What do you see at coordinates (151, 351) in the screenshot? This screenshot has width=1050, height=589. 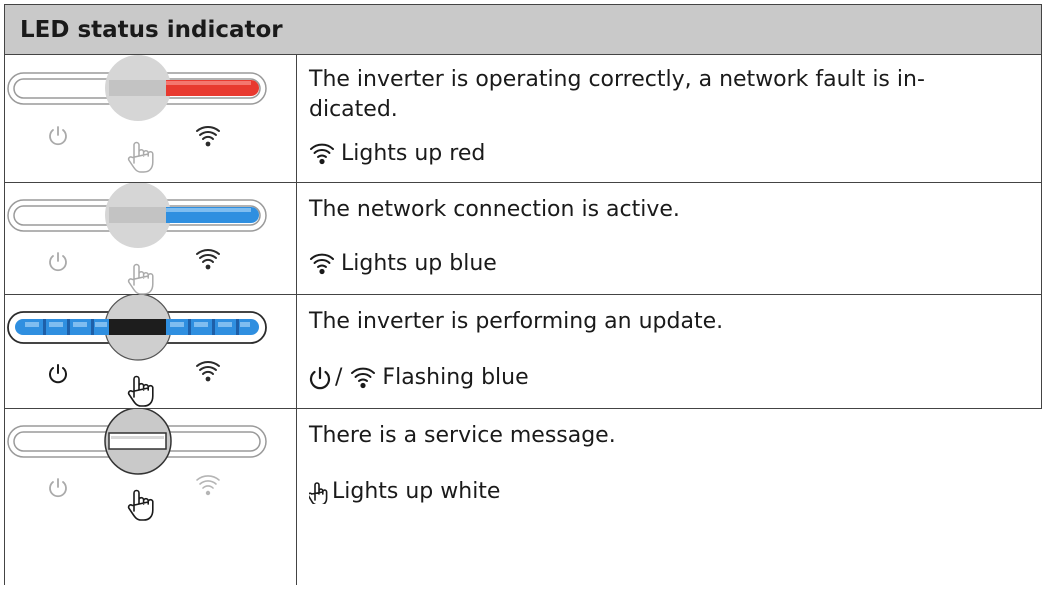 I see `led-indicator-flashing-blue` at bounding box center [151, 351].